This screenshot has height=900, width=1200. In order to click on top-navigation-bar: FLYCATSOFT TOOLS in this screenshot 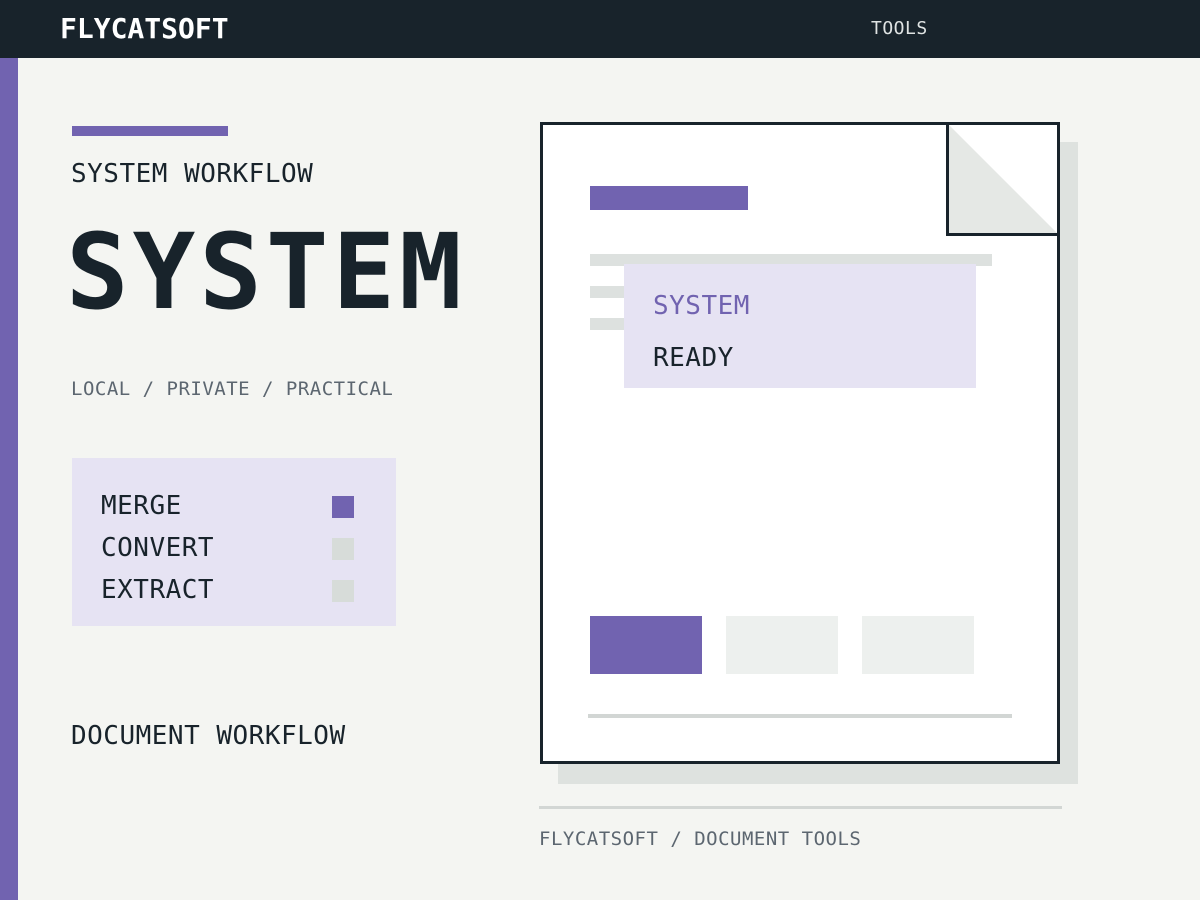, I will do `click(600, 29)`.